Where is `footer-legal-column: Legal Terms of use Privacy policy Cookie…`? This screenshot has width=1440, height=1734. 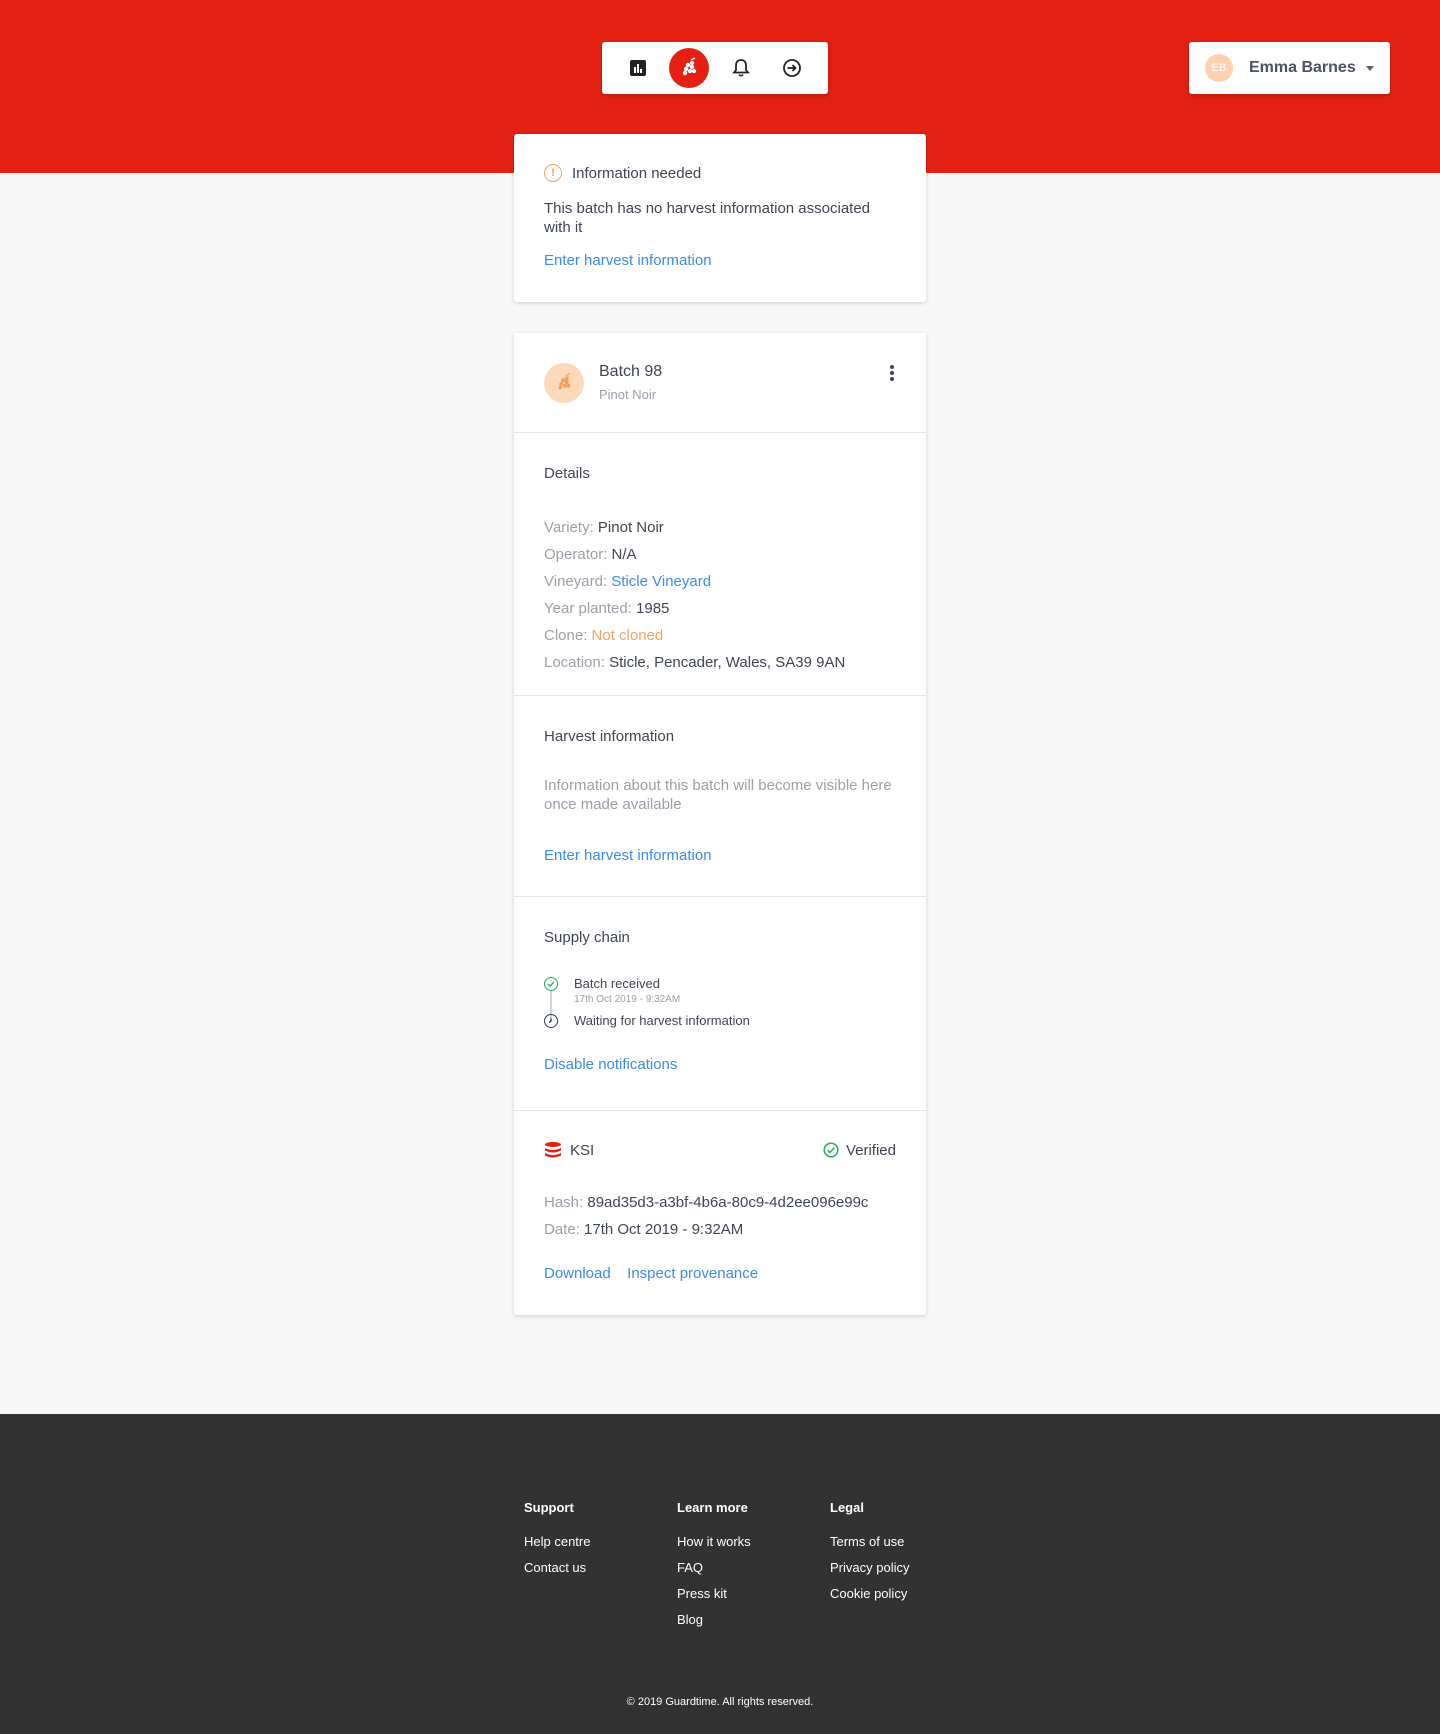
footer-legal-column: Legal Terms of use Privacy policy Cookie… is located at coordinates (906, 1566).